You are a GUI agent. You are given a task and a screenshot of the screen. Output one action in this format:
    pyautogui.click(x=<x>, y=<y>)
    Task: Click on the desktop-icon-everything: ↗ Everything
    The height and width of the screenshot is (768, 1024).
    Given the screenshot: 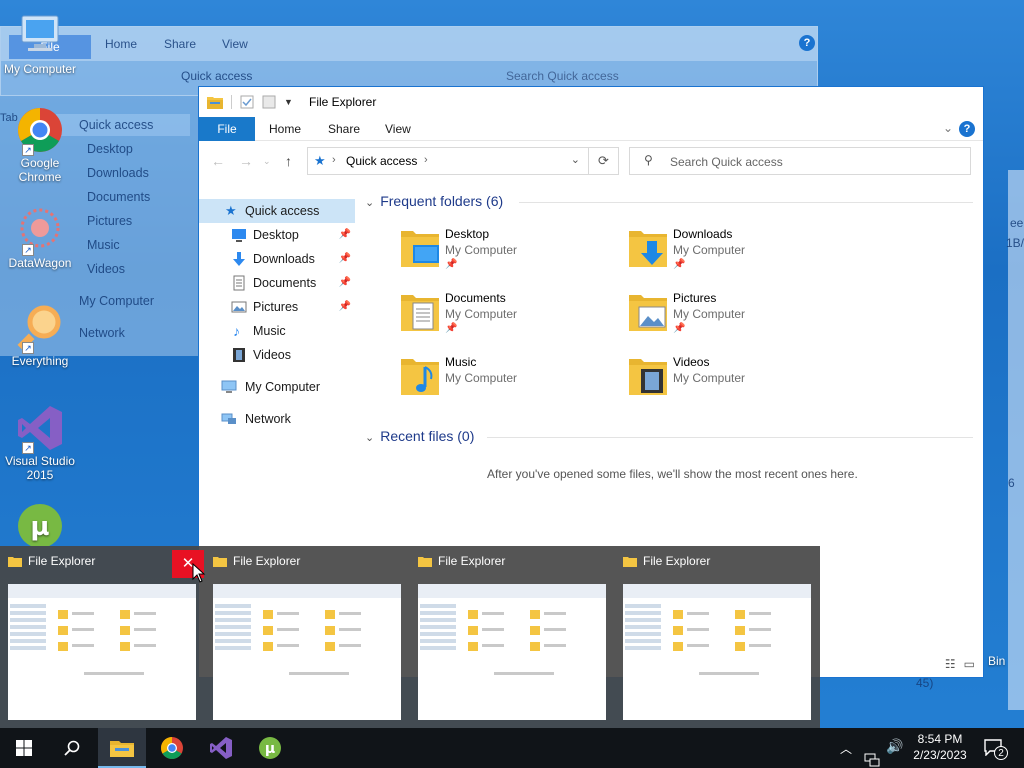 What is the action you would take?
    pyautogui.click(x=40, y=336)
    